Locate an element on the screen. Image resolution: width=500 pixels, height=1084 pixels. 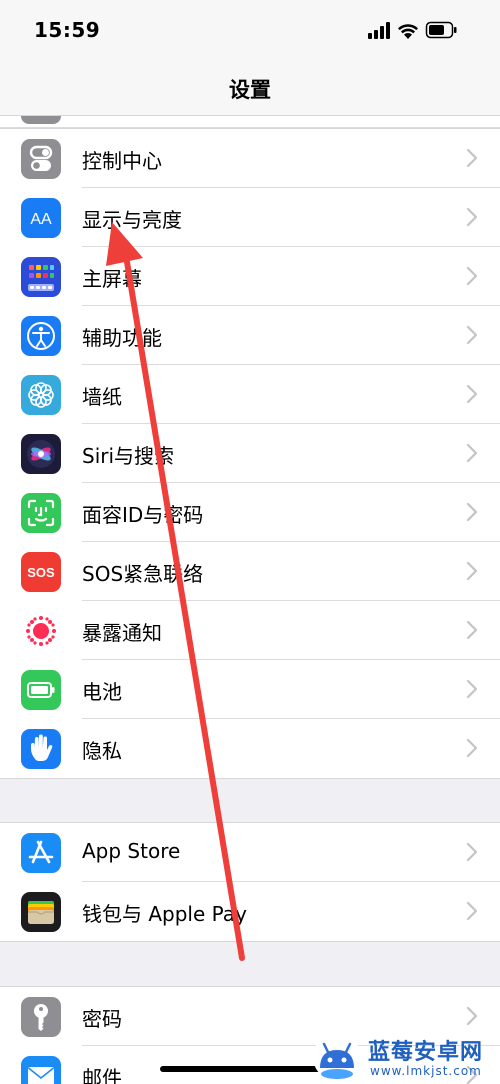
settings-row-home-screen: 主屏幕 is located at coordinates (250, 276).